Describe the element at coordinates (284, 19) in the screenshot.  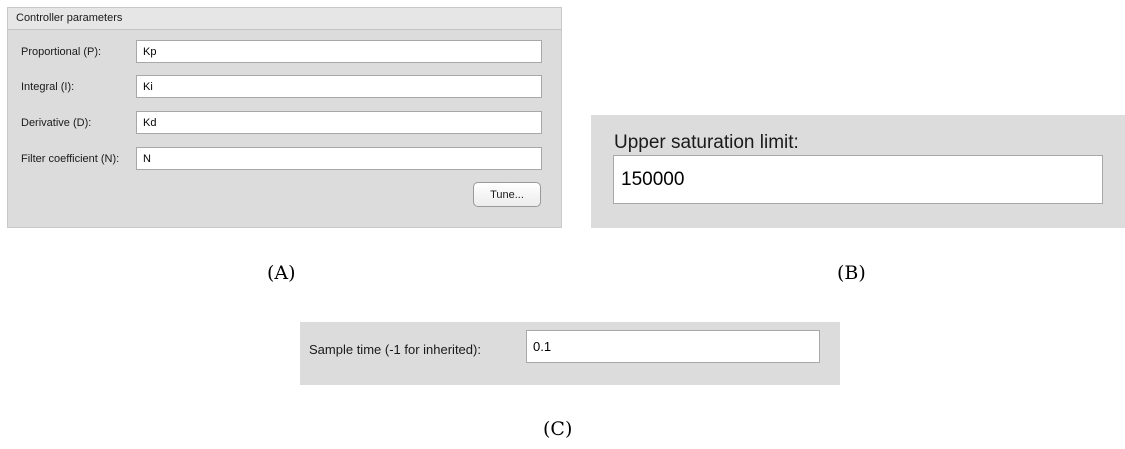
I see `controller-parameters-header: Controller parameters` at that location.